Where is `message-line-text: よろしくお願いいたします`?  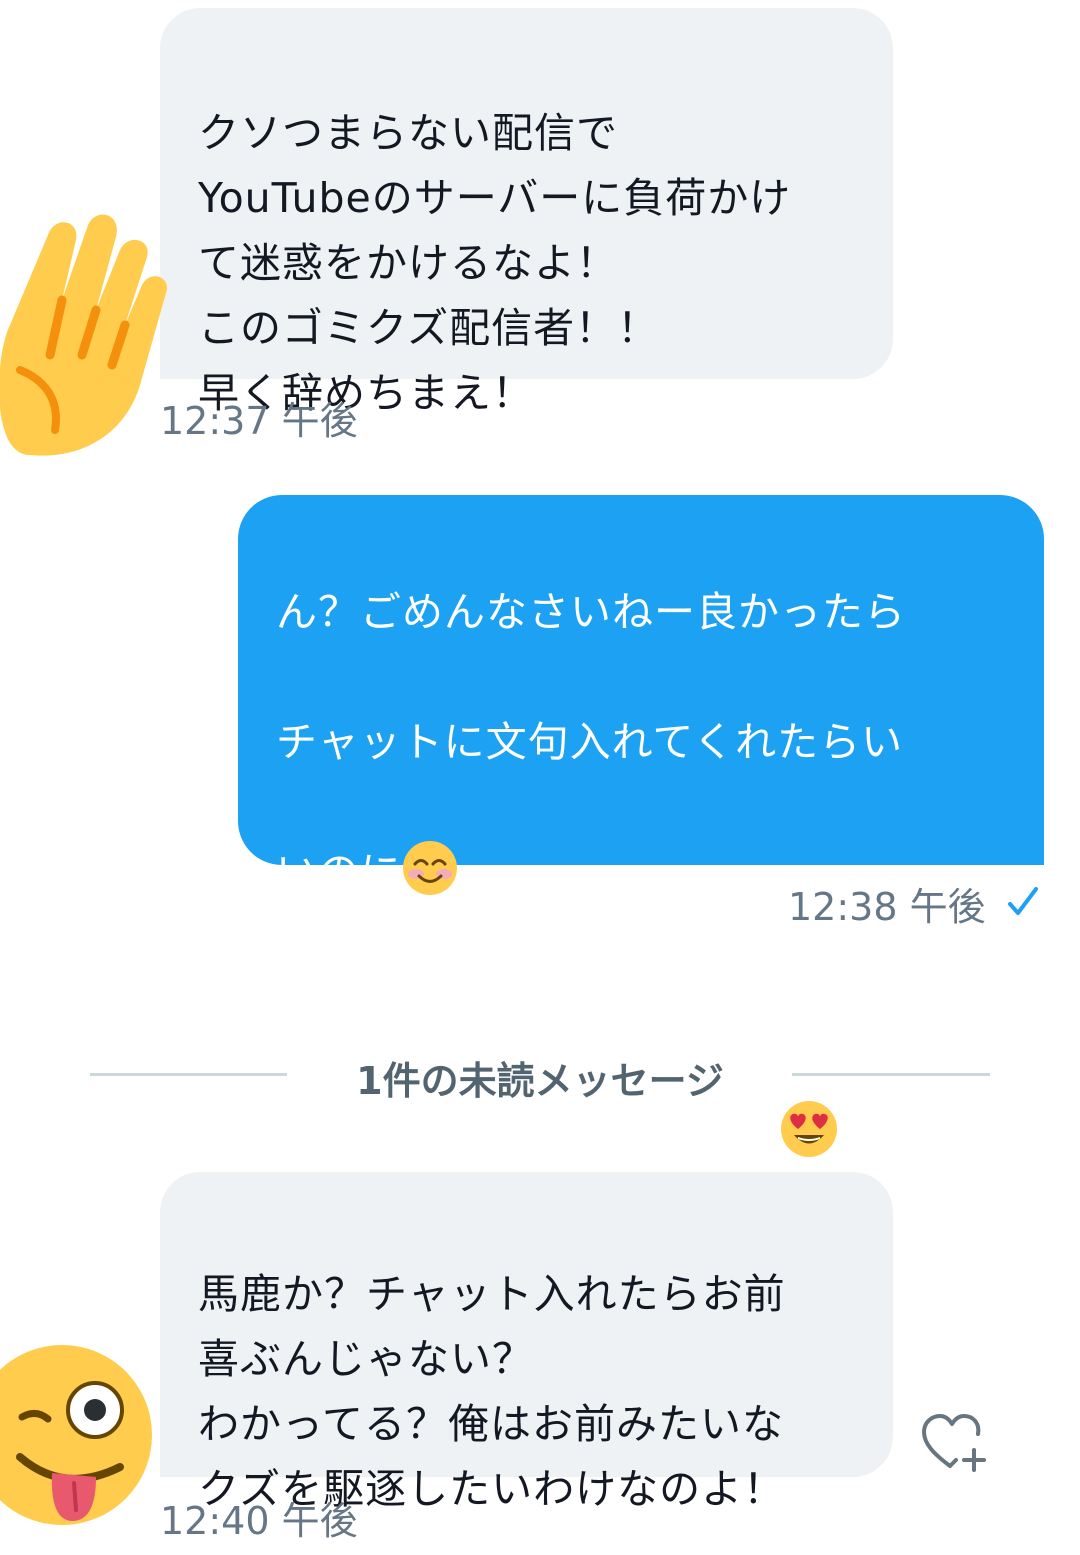
message-line-text: よろしくお願いいたします is located at coordinates (528, 1134).